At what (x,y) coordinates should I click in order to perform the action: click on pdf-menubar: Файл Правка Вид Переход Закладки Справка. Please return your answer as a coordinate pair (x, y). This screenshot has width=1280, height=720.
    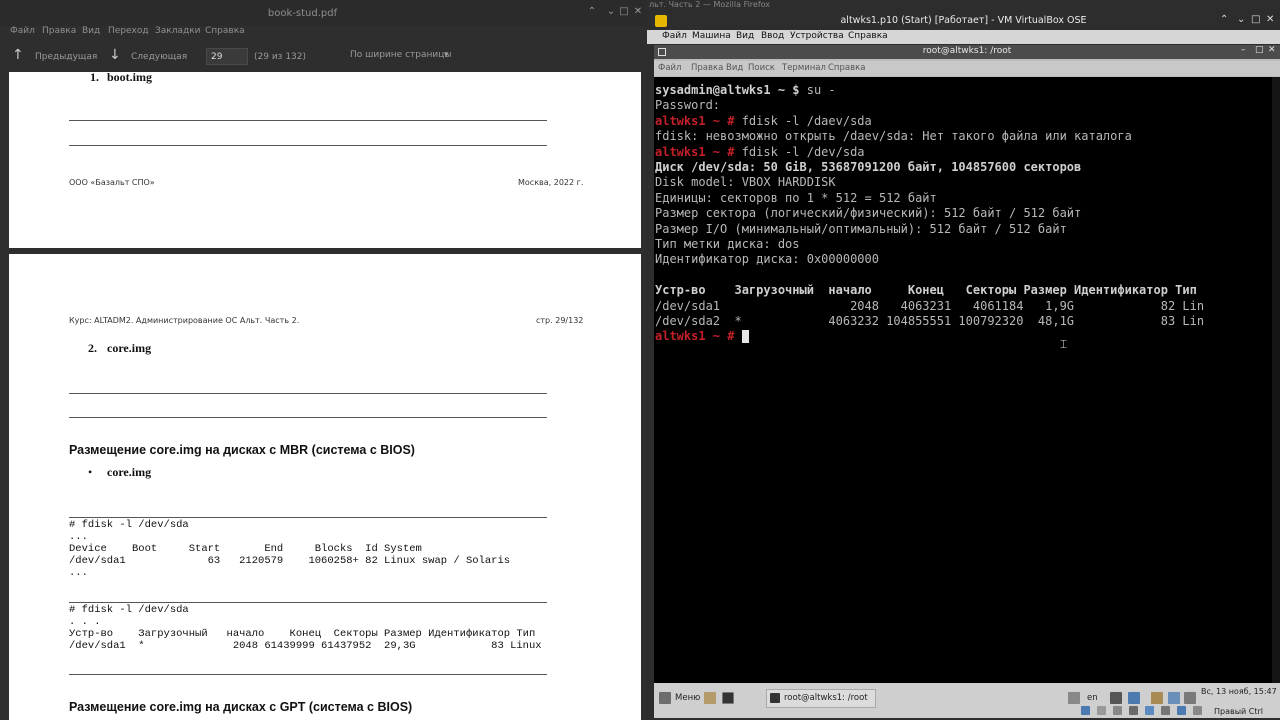
    Looking at the image, I should click on (323, 34).